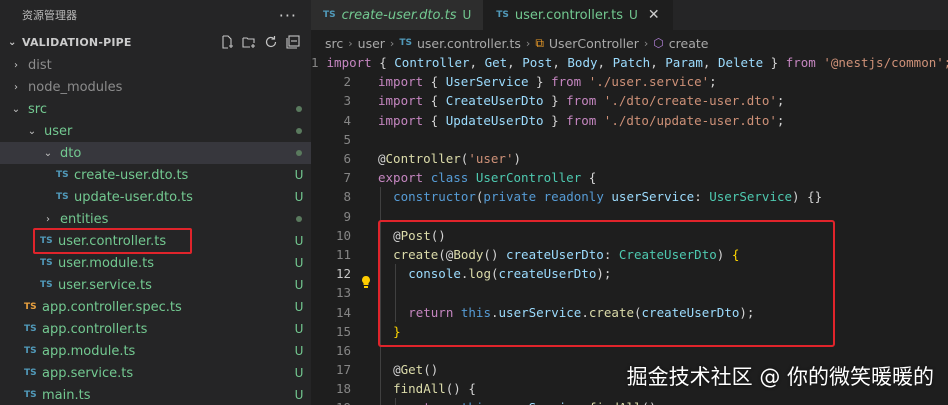 Image resolution: width=948 pixels, height=405 pixels. I want to click on code-token: (), so click(431, 370).